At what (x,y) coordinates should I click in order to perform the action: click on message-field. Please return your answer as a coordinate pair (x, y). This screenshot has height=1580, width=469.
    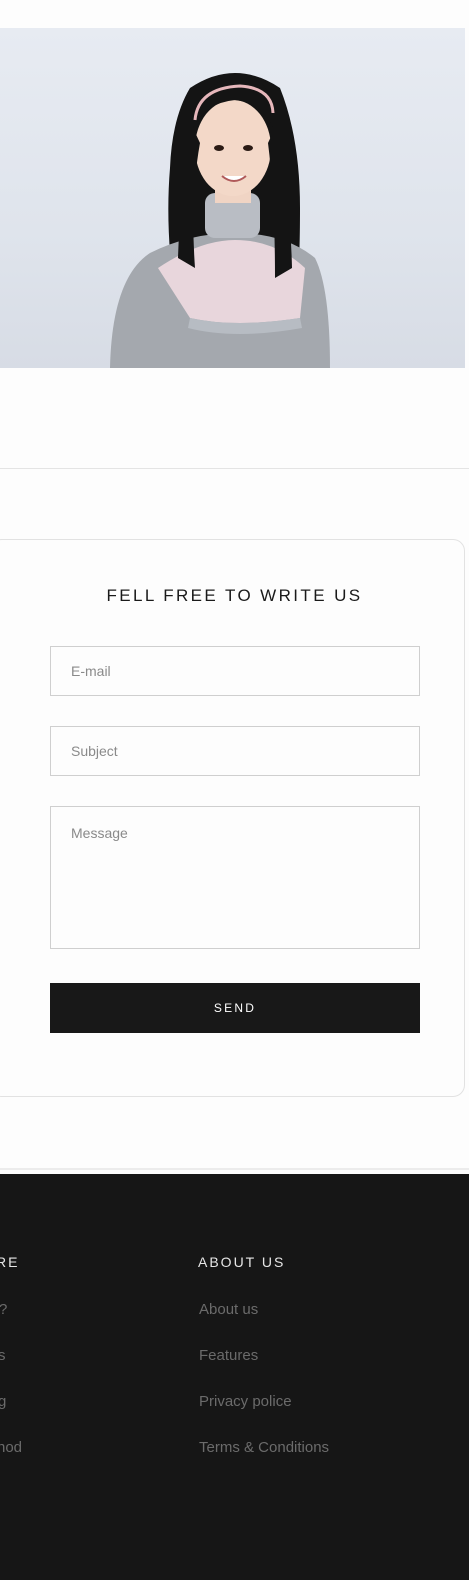
    Looking at the image, I should click on (235, 877).